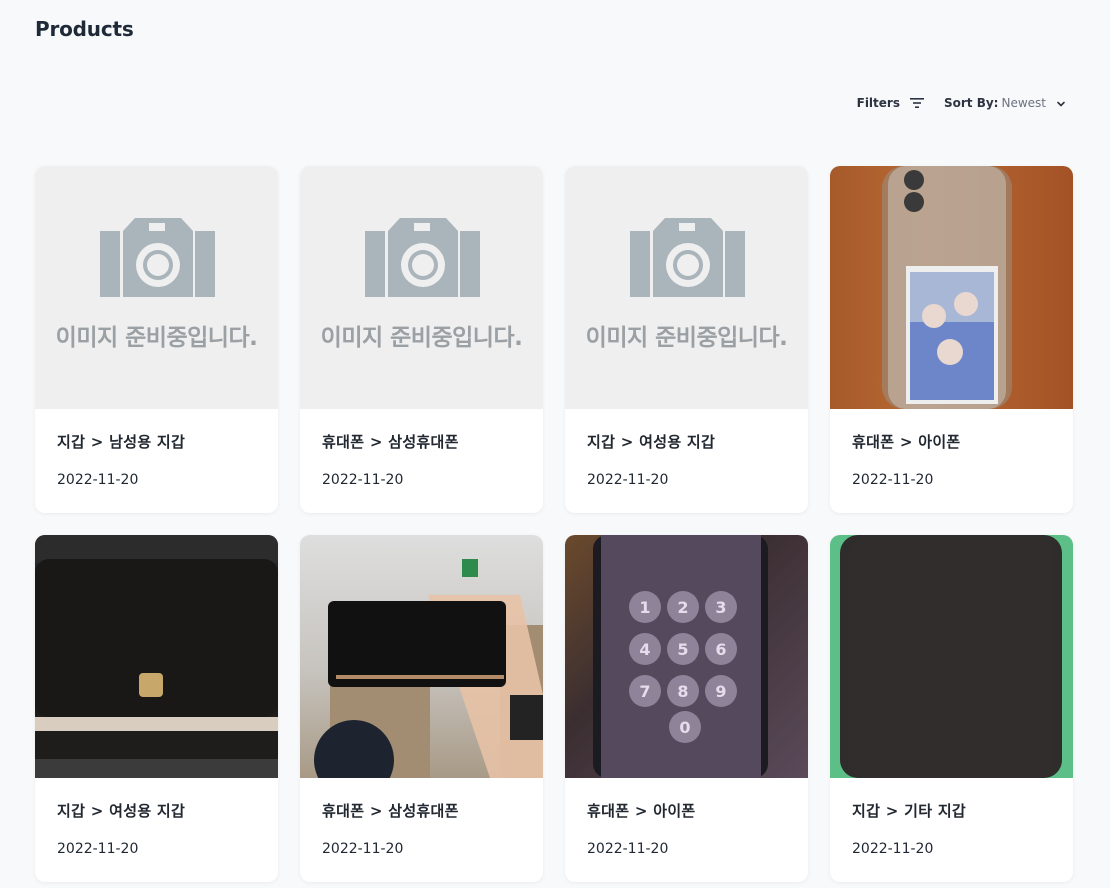 This screenshot has width=1110, height=888. I want to click on product-card: 휴대폰 > 삼성휴대폰 2022-11-20, so click(421, 708).